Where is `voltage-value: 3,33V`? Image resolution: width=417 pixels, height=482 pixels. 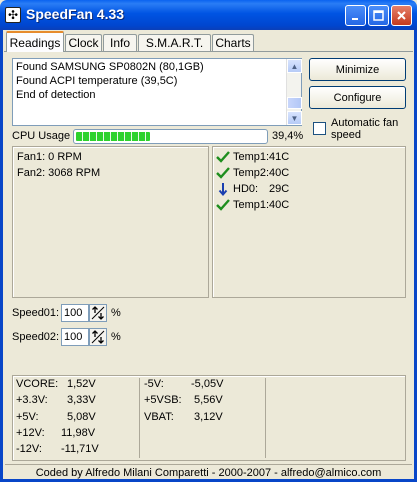 voltage-value: 3,33V is located at coordinates (81, 400).